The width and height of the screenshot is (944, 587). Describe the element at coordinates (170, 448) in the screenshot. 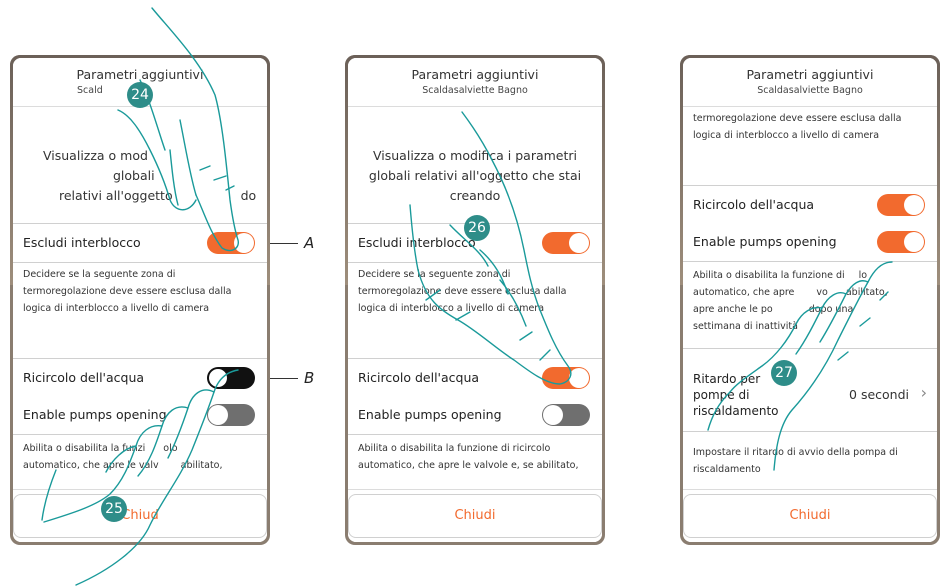

I see `pumps-desc-fragment: olo` at that location.